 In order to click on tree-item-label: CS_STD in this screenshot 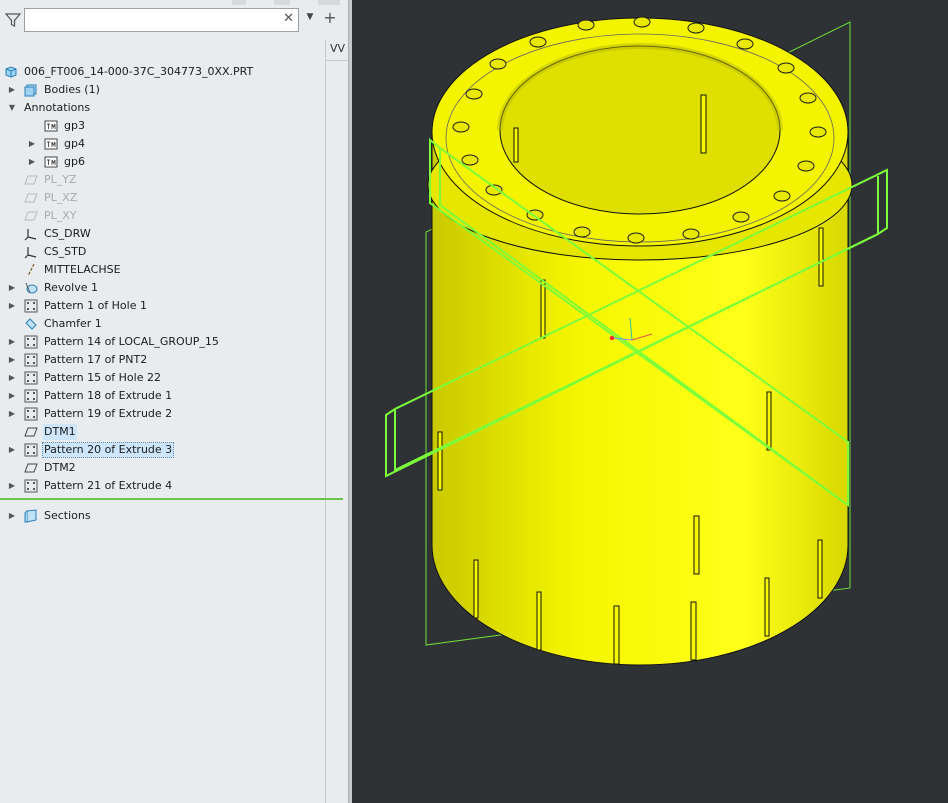, I will do `click(65, 251)`.